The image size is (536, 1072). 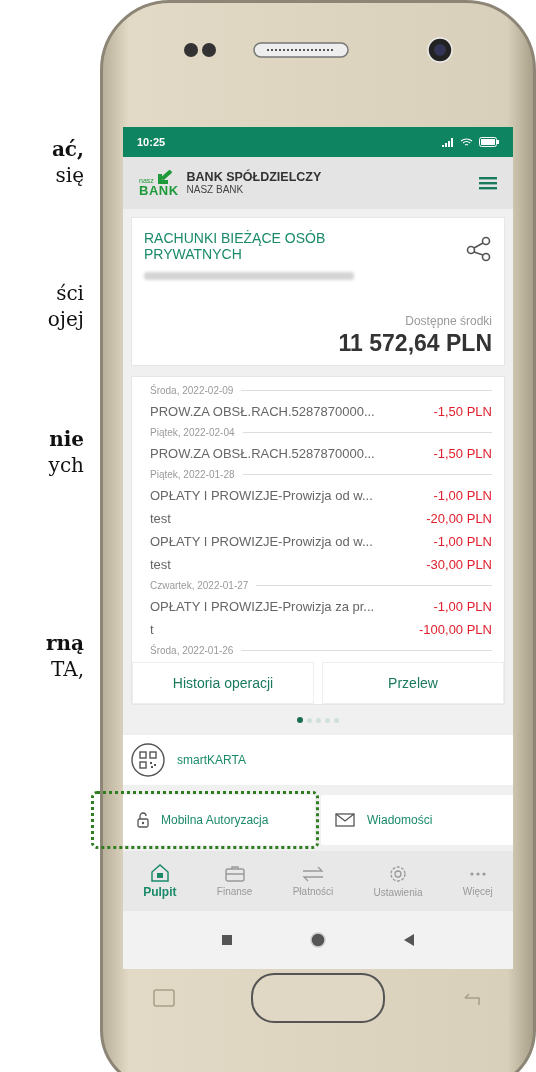 What do you see at coordinates (192, 475) in the screenshot?
I see `date-label: Piątek, 2022-01-28` at bounding box center [192, 475].